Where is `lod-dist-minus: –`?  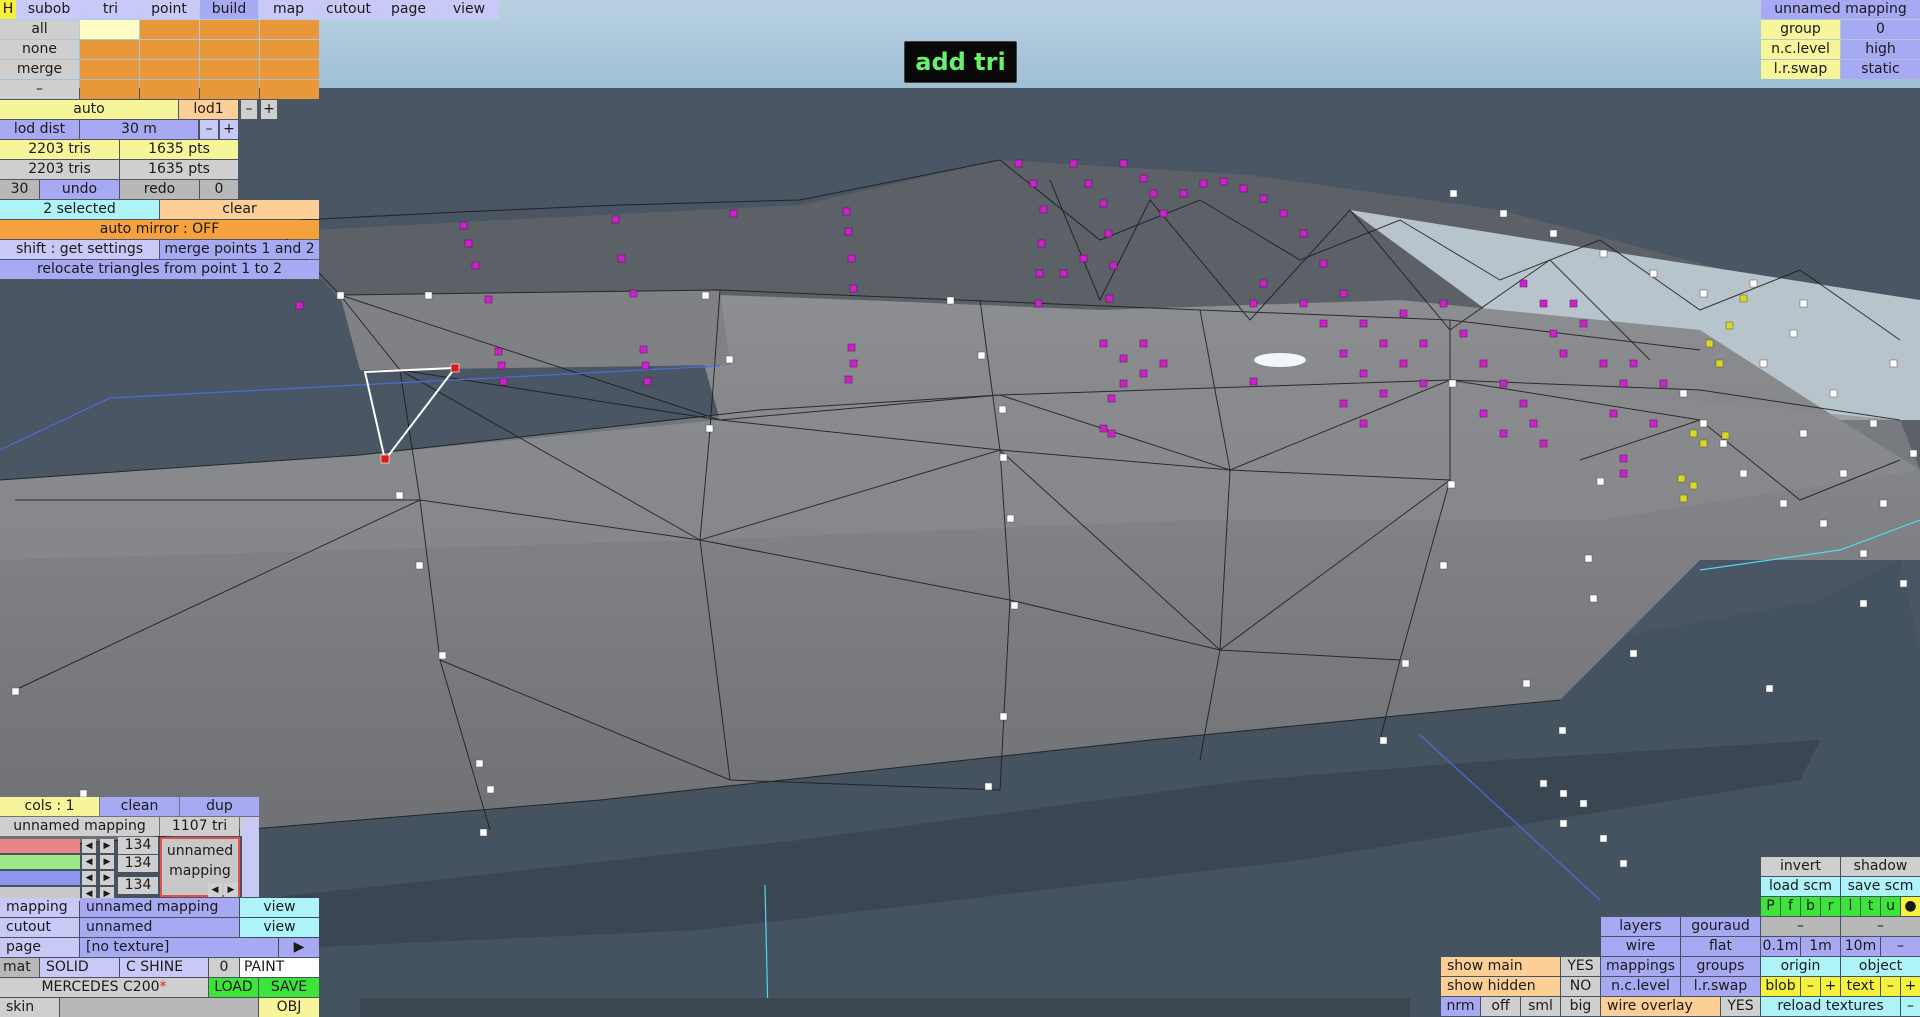 lod-dist-minus: – is located at coordinates (209, 129).